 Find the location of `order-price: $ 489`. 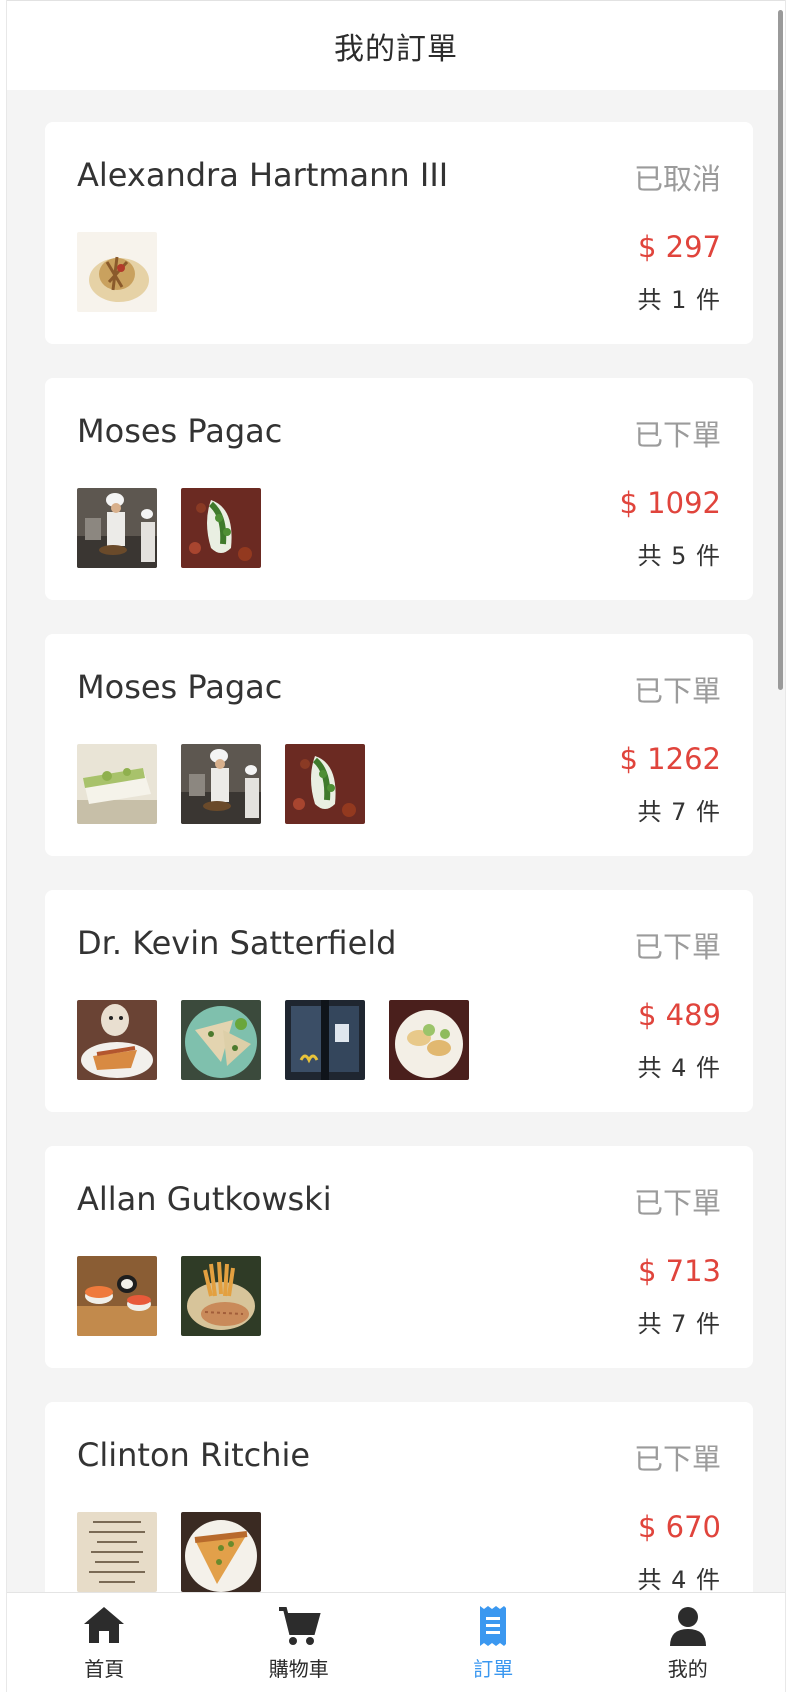

order-price: $ 489 is located at coordinates (679, 1015).